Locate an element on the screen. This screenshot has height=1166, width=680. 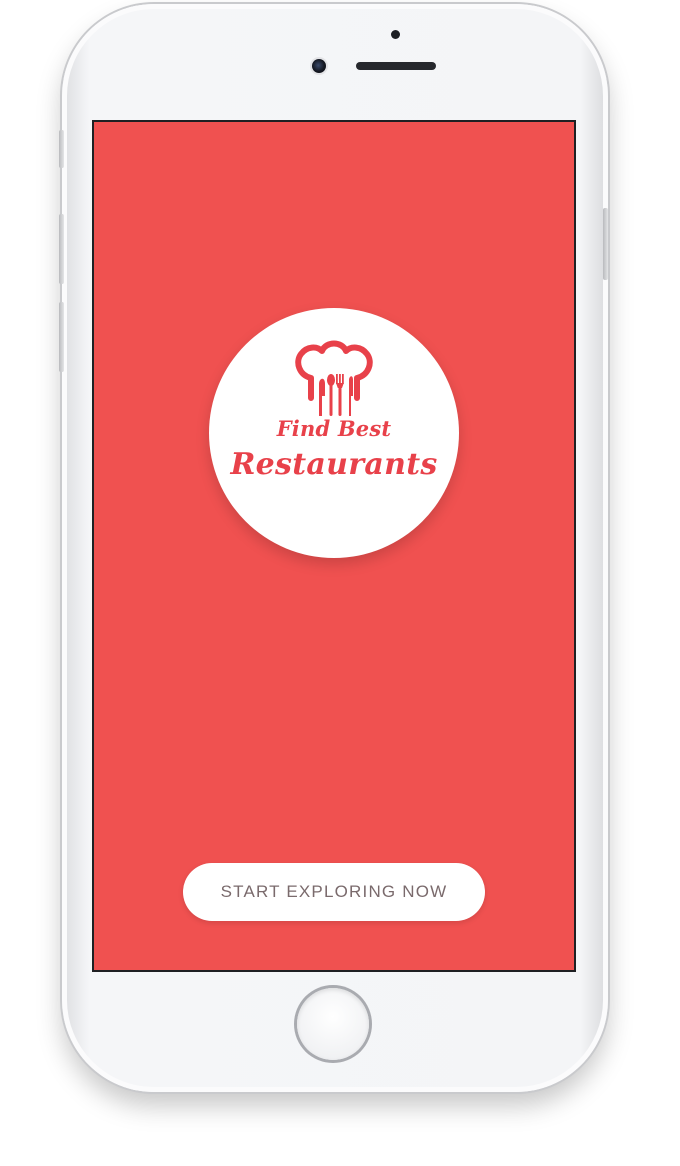
proximity-sensor-icon is located at coordinates (395, 34).